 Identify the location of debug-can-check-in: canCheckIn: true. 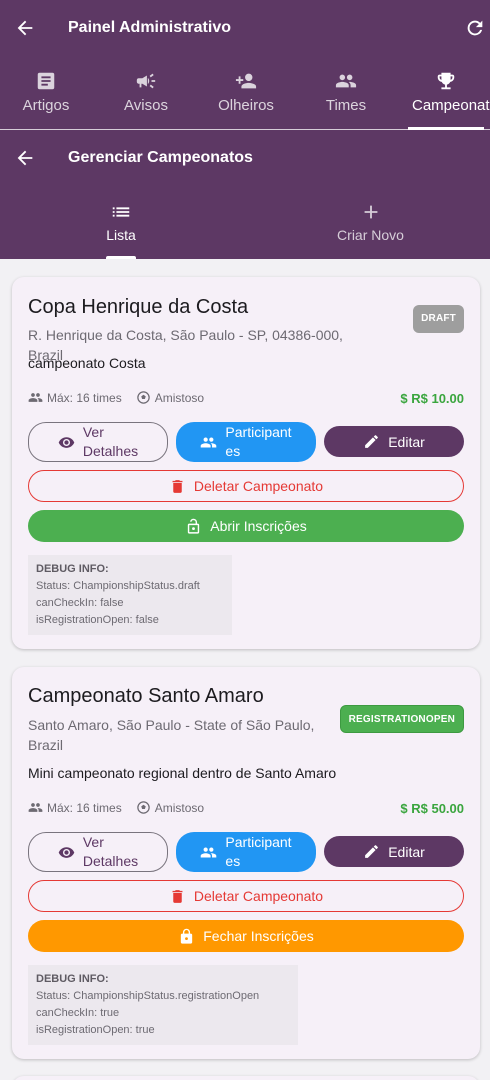
(78, 1013).